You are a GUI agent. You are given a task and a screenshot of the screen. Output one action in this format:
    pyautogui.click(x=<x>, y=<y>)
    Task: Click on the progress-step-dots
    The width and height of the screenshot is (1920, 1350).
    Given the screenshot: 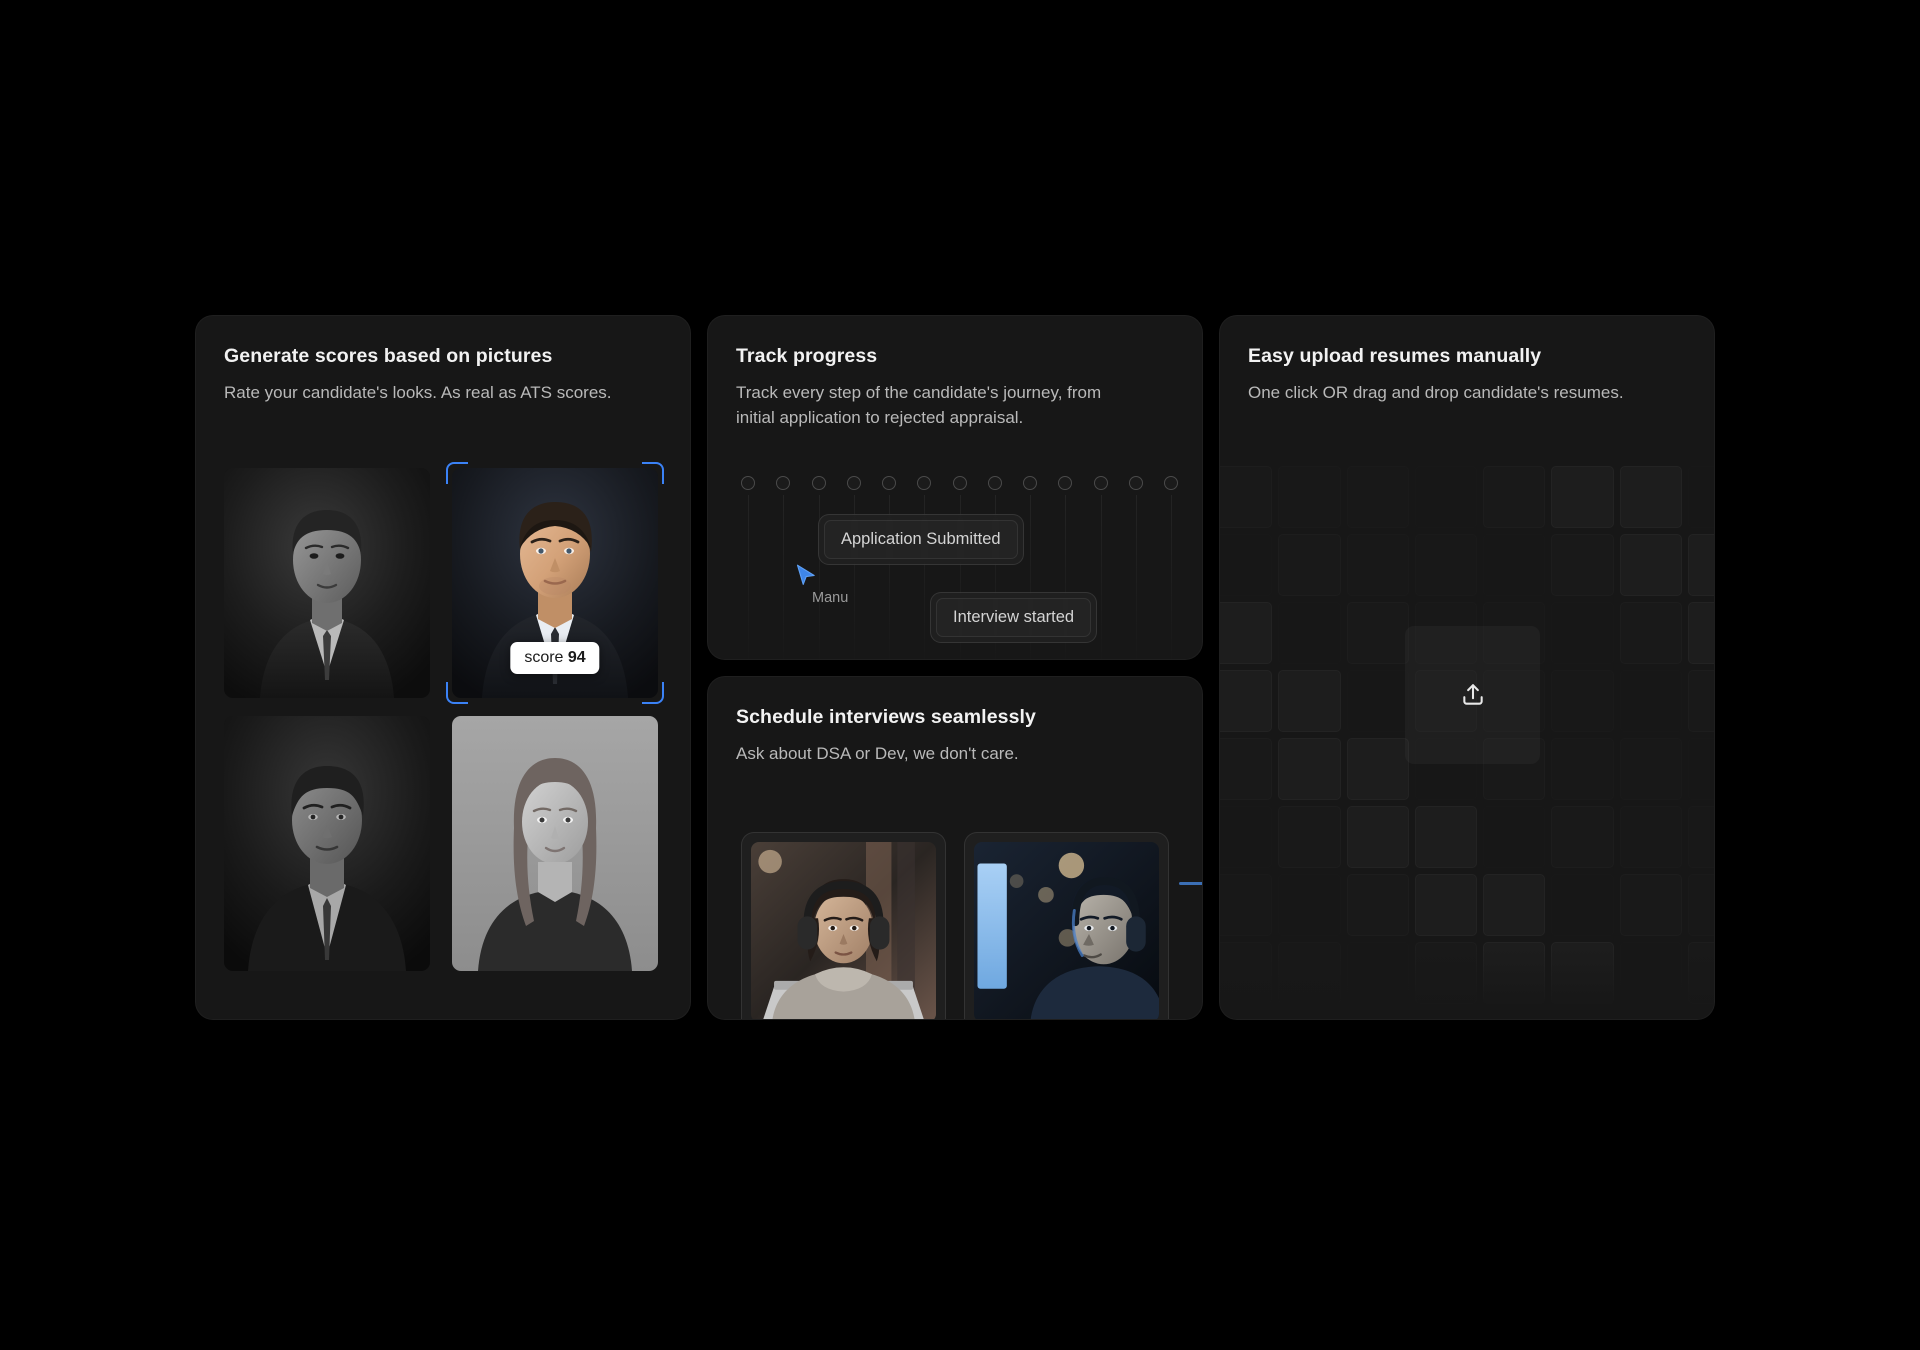 What is the action you would take?
    pyautogui.click(x=959, y=567)
    